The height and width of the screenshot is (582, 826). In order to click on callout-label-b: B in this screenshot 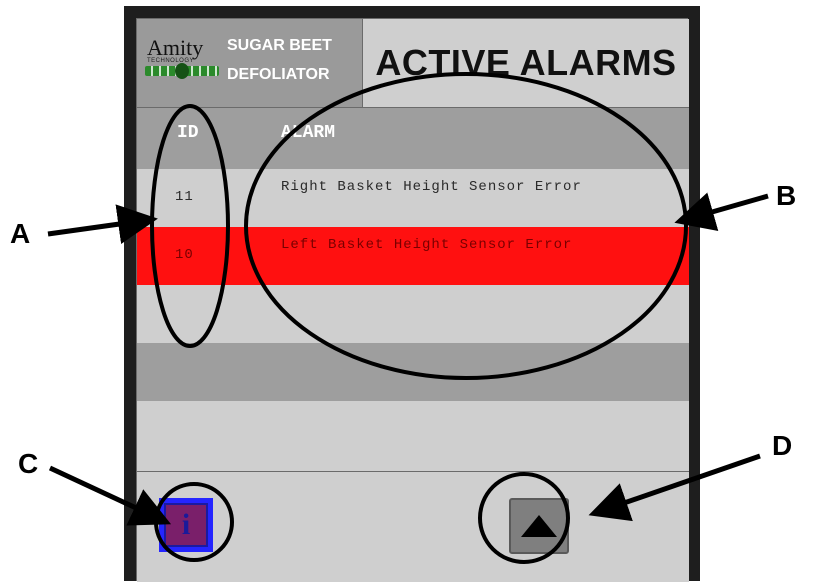, I will do `click(786, 195)`.